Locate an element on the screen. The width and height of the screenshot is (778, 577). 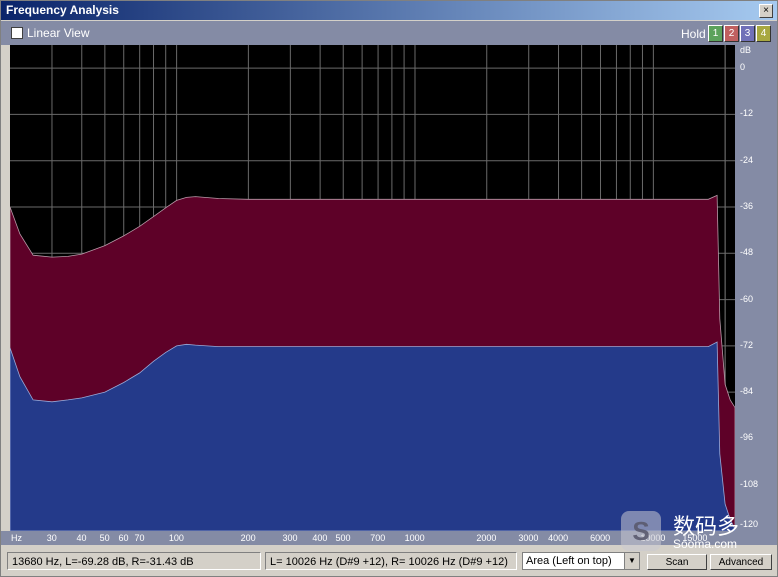
window-title: Frequency Analysis is located at coordinates (62, 10).